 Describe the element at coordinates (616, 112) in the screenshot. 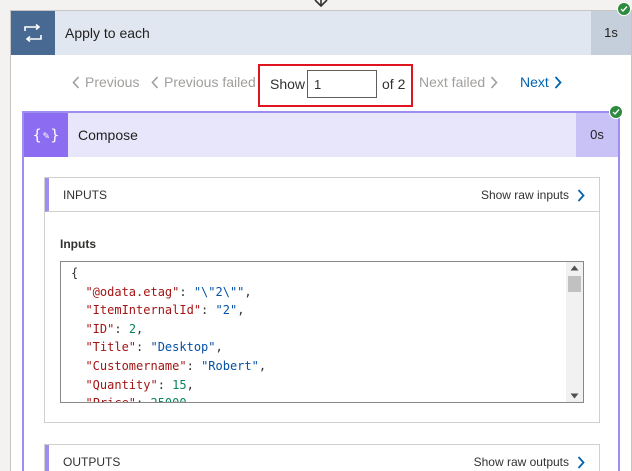

I see `compose-success-check-icon` at that location.